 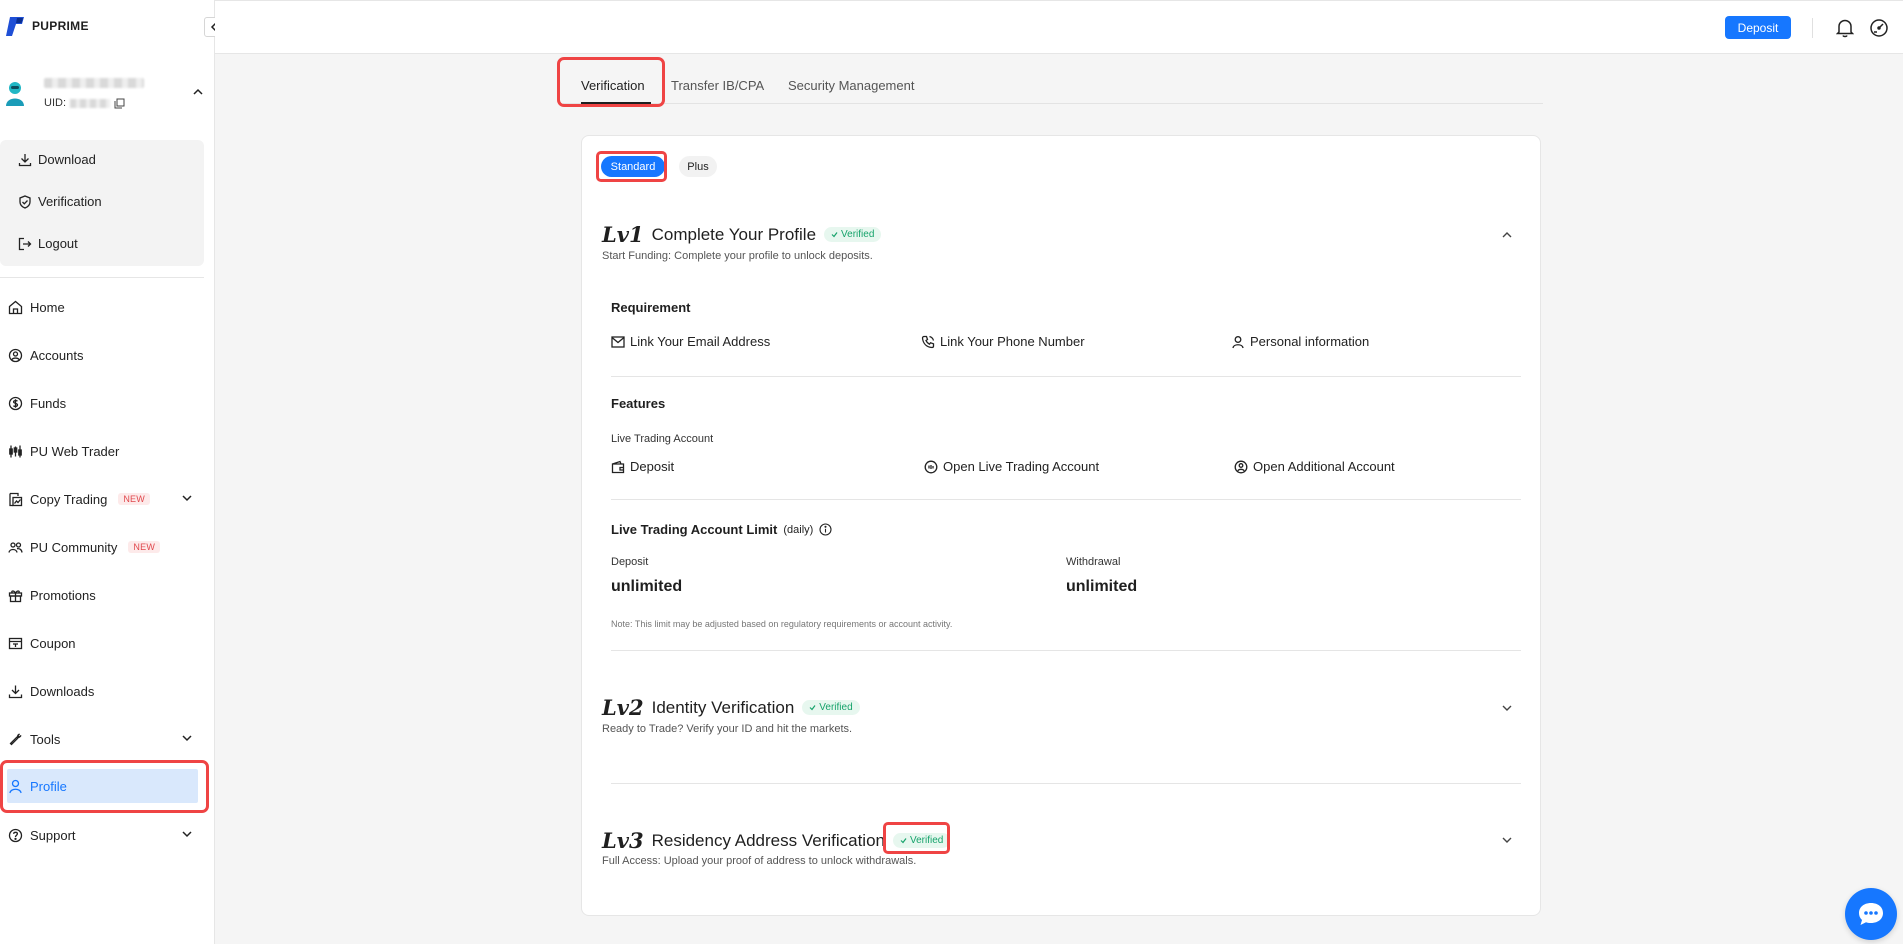 I want to click on community-icon, so click(x=15, y=547).